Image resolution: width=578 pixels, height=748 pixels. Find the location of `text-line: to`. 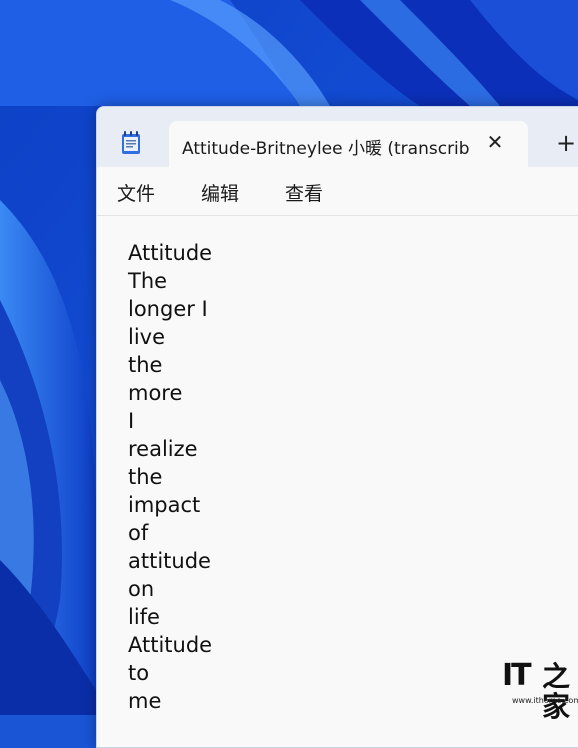

text-line: to is located at coordinates (139, 673).